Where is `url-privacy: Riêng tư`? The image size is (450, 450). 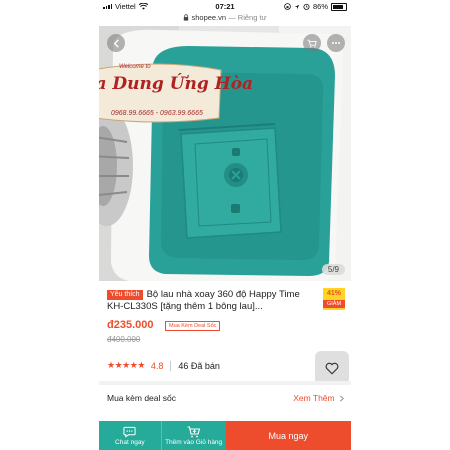 url-privacy: Riêng tư is located at coordinates (252, 17).